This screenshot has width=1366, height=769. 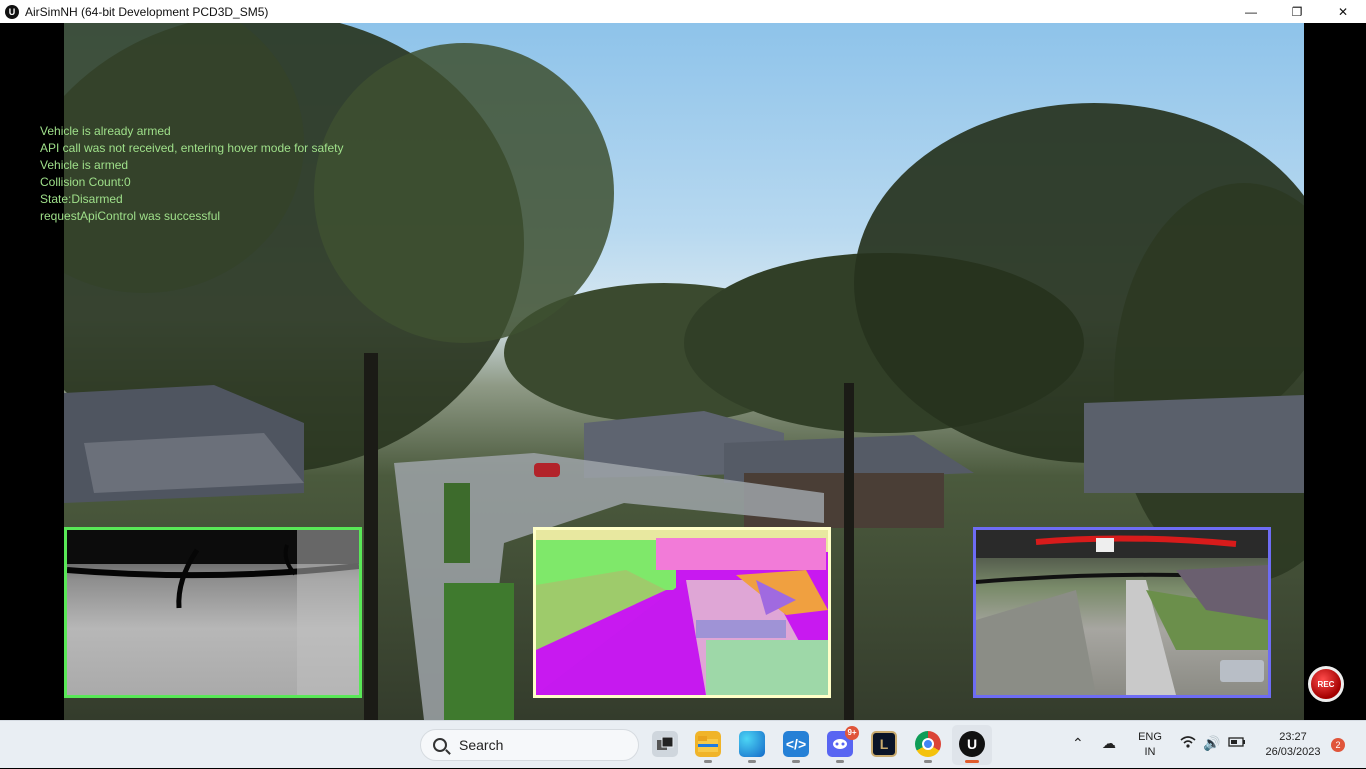 I want to click on depth-image, so click(x=213, y=612).